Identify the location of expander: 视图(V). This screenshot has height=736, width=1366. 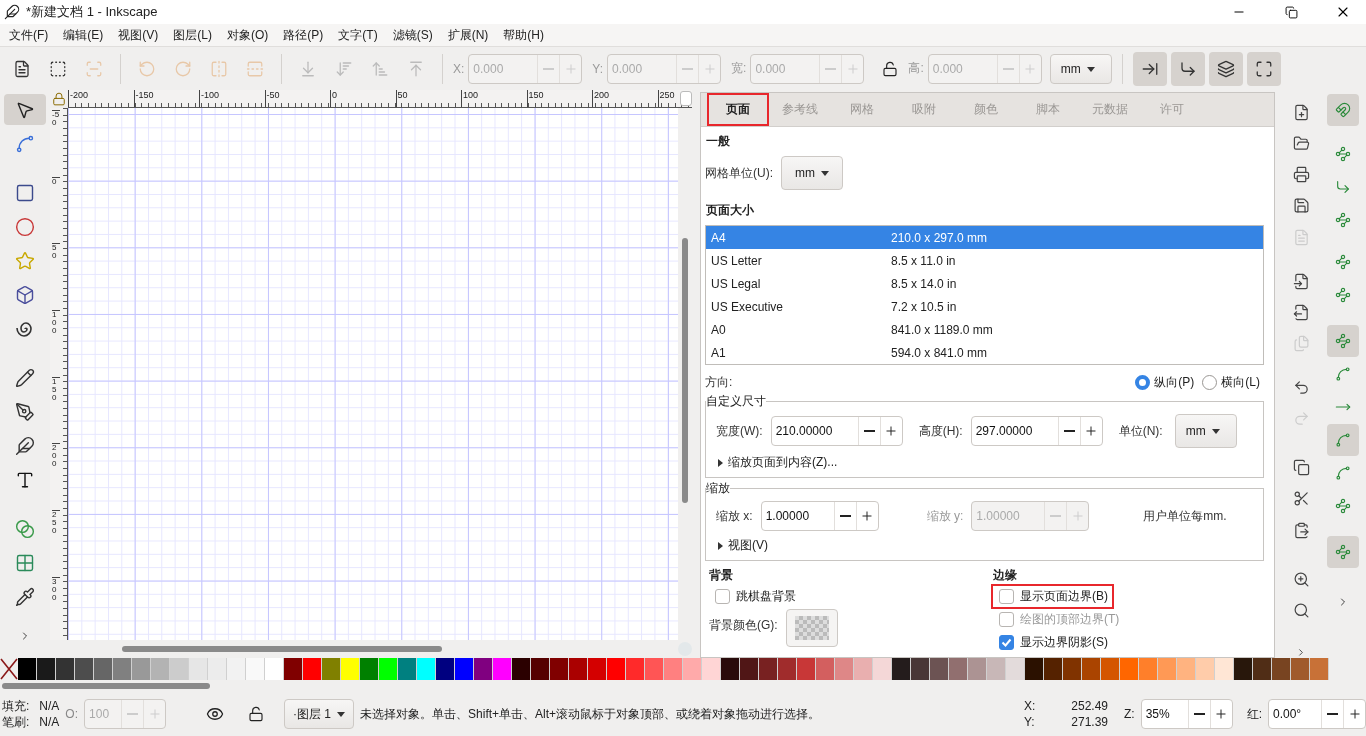
(985, 545).